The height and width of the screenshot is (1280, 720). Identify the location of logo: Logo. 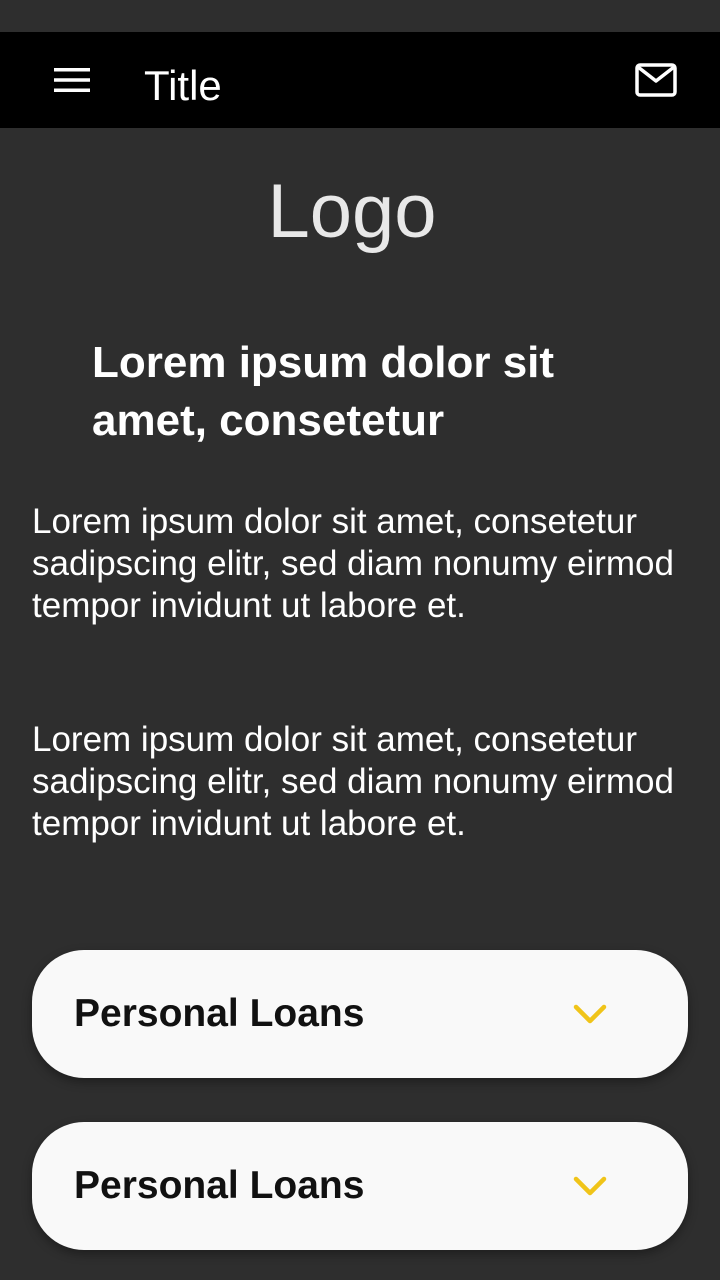
(352, 211).